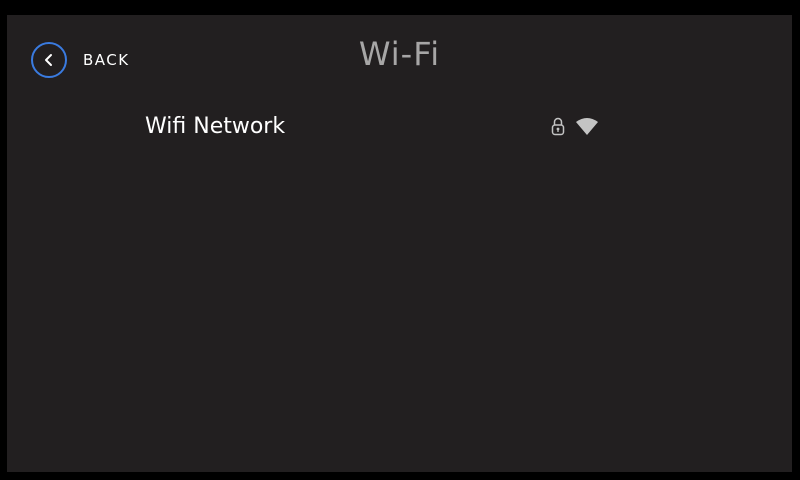 The image size is (800, 480). Describe the element at coordinates (215, 126) in the screenshot. I see `network-name: Wifi Network` at that location.